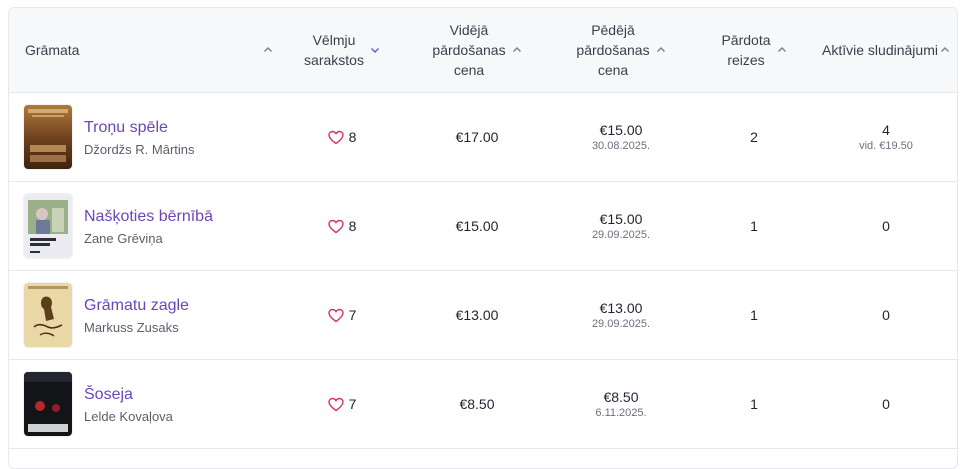 The width and height of the screenshot is (969, 469). Describe the element at coordinates (886, 130) in the screenshot. I see `active-listings-count: 4` at that location.